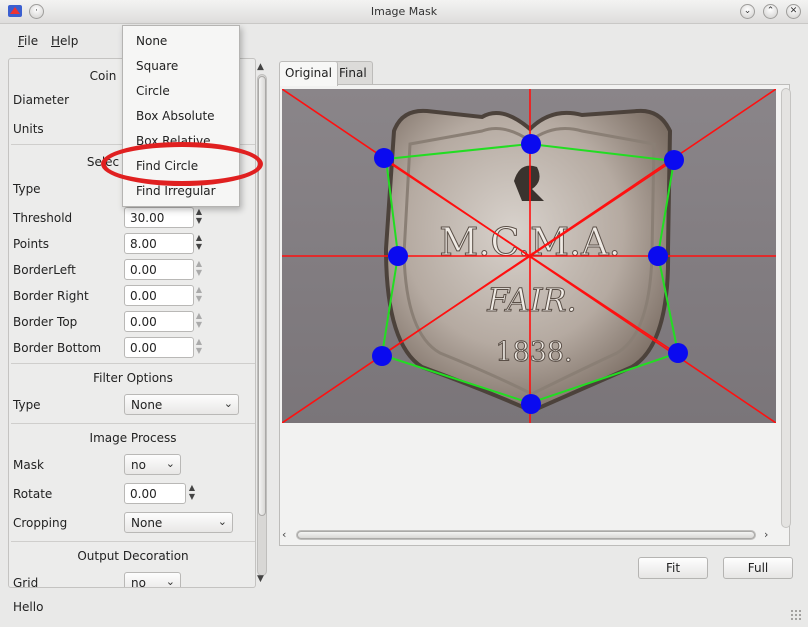 This screenshot has width=808, height=627. Describe the element at coordinates (192, 493) in the screenshot. I see `rotate-spin-arrows-icon: ▲ ▼` at that location.